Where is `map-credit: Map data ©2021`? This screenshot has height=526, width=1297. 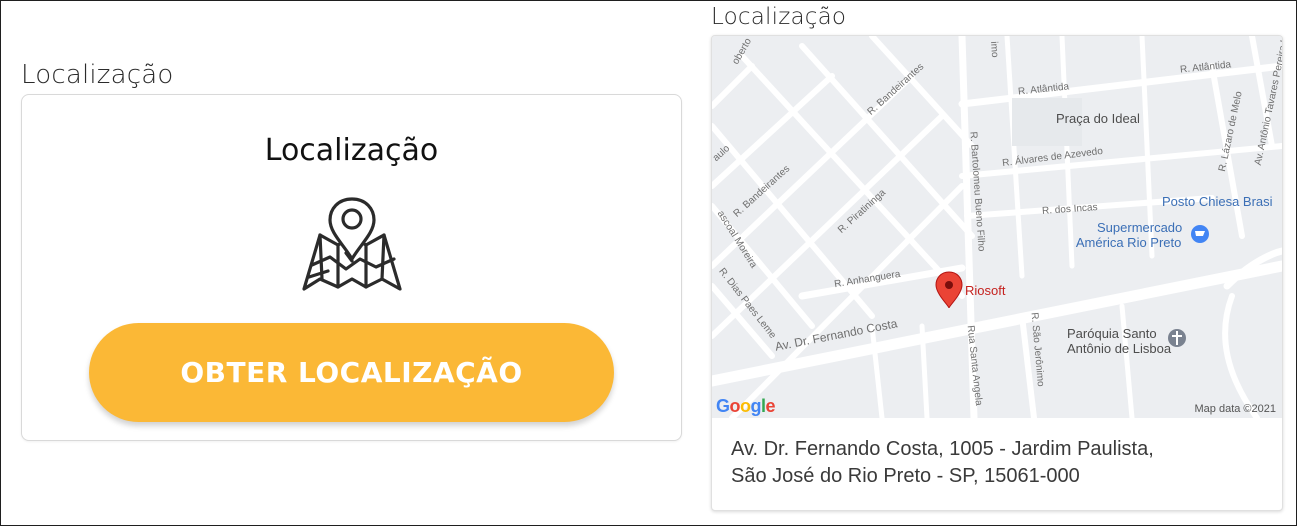
map-credit: Map data ©2021 is located at coordinates (1236, 409).